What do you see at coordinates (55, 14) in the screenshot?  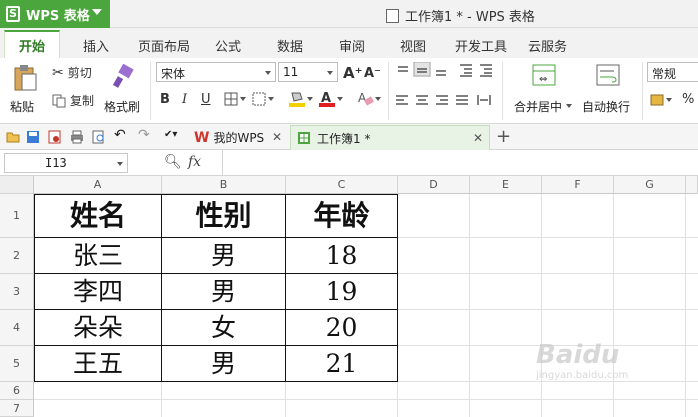 I see `app-menu-button: S WPS 表格` at bounding box center [55, 14].